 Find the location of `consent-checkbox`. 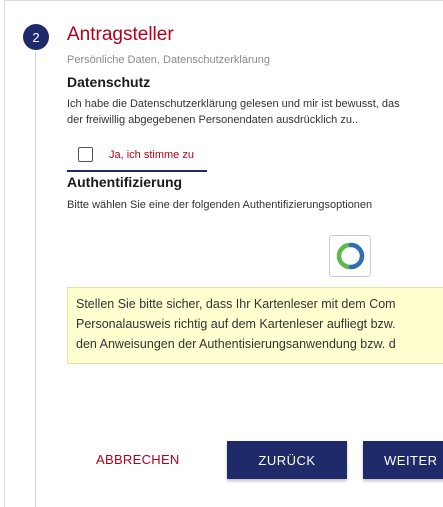

consent-checkbox is located at coordinates (85, 154).